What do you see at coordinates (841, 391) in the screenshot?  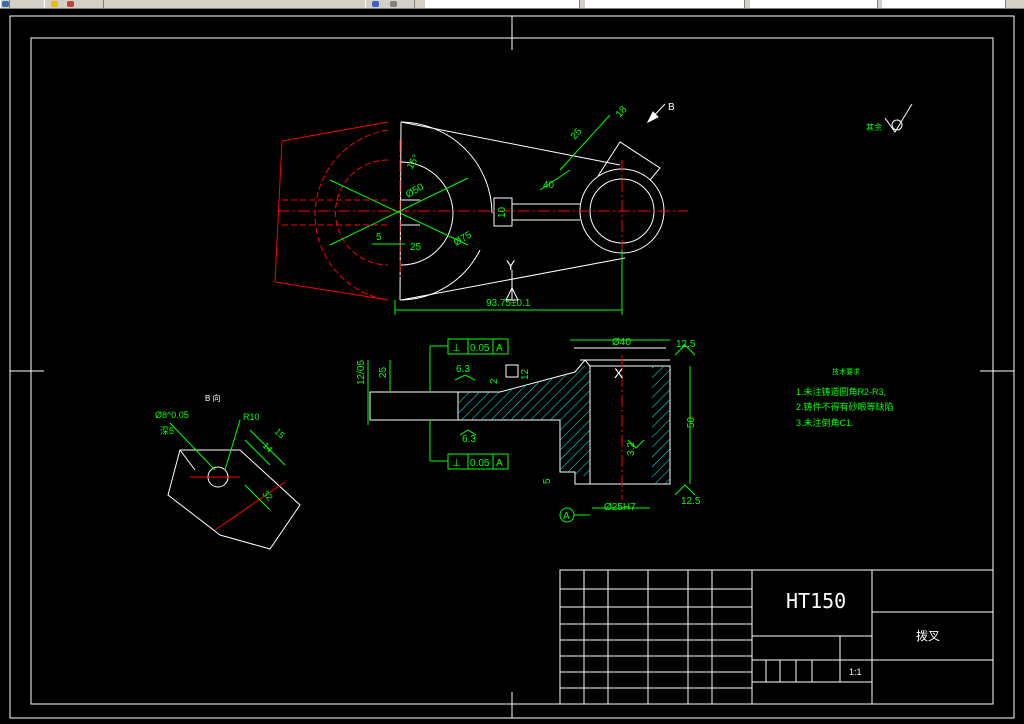 I see `tech-req-item-1: 1.未注铸造圆角R2-R3,` at bounding box center [841, 391].